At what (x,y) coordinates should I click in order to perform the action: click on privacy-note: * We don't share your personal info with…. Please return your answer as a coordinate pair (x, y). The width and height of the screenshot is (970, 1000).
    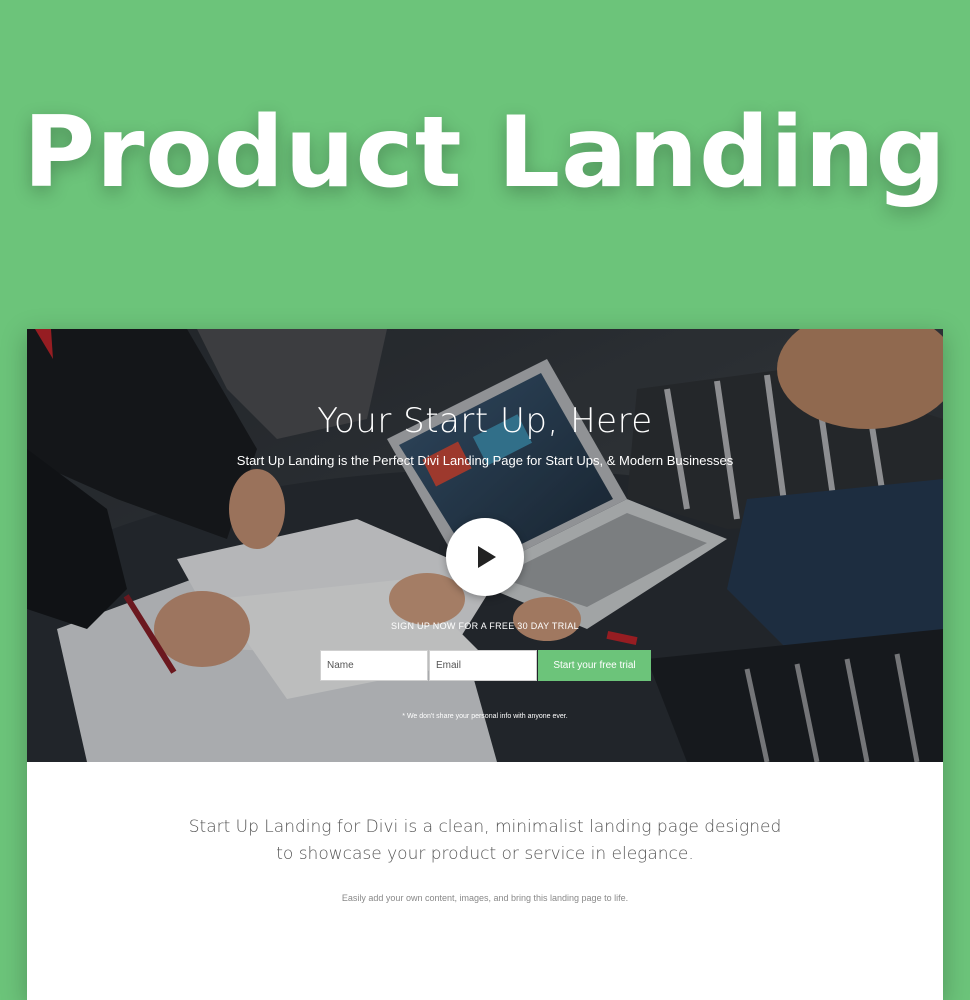
    Looking at the image, I should click on (485, 716).